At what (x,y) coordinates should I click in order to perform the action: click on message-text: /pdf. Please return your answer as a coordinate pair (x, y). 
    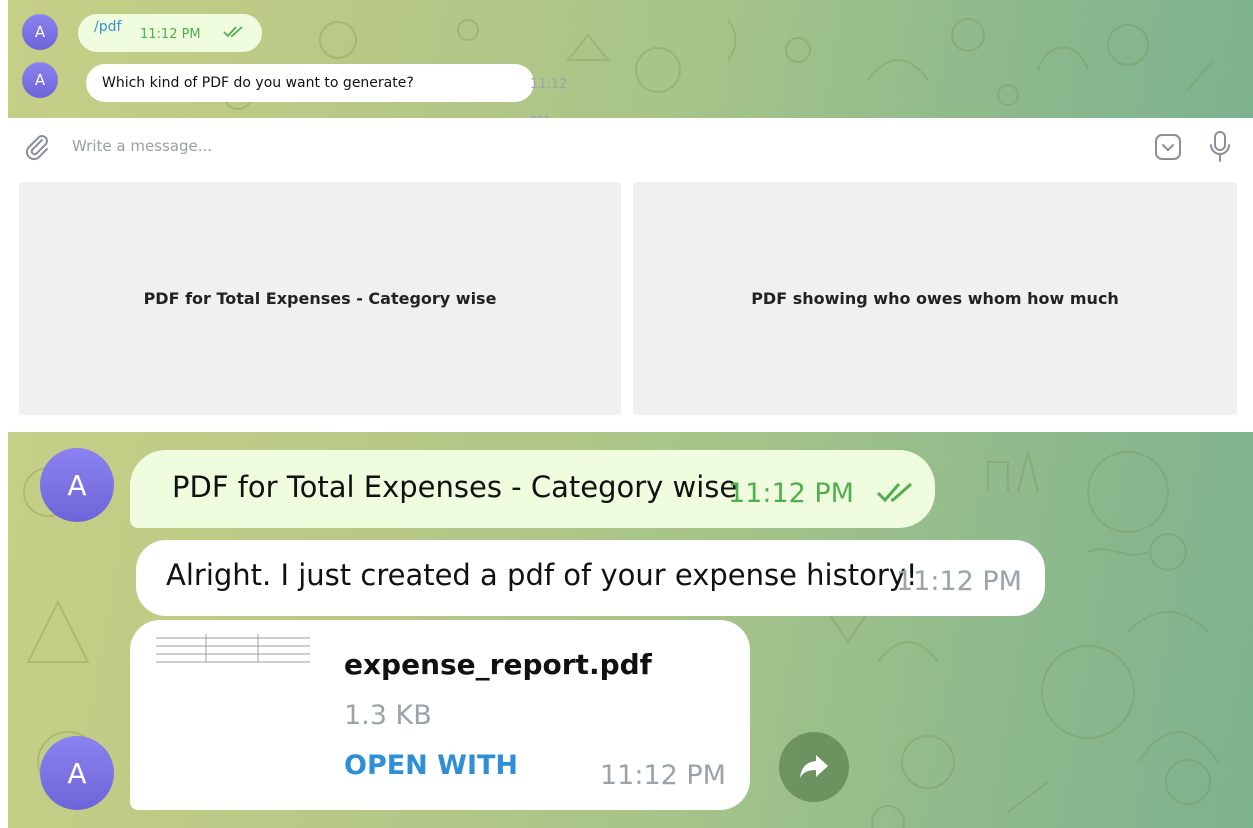
    Looking at the image, I should click on (107, 27).